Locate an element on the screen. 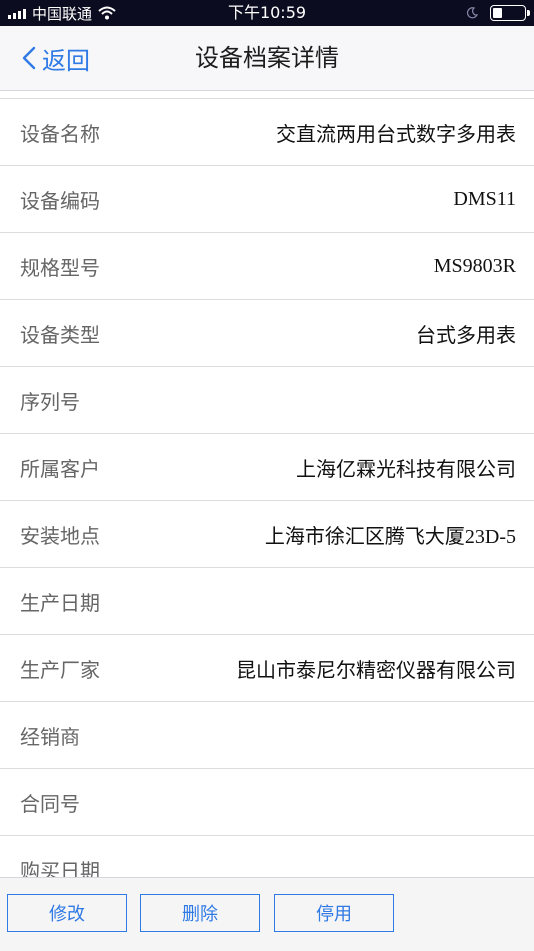 The width and height of the screenshot is (534, 951). field-label: 购买日期 is located at coordinates (60, 868).